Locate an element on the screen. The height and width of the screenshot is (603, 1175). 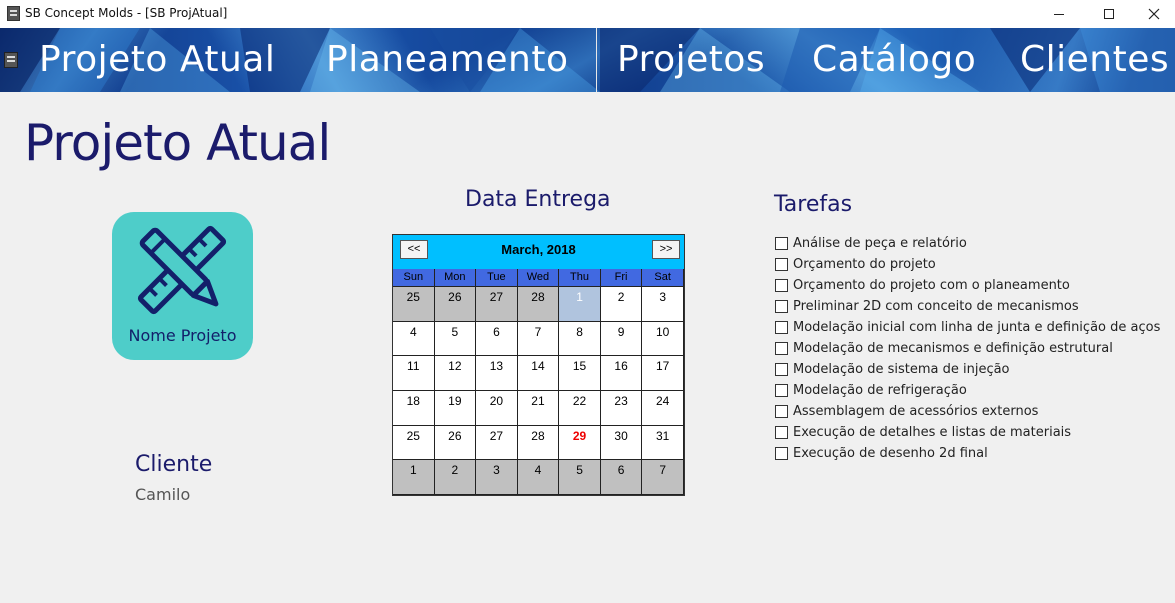
calendar-week-row: 11 12 13 14 15 16 17 is located at coordinates (538, 374).